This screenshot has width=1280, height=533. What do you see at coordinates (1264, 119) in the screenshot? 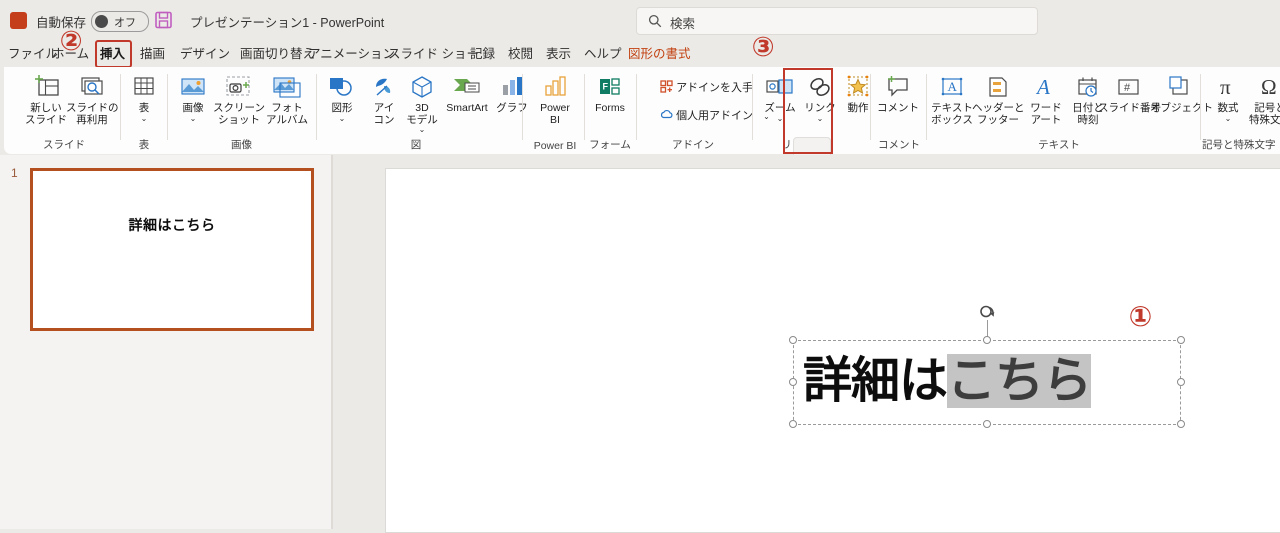
I see `symbol-label-2: 特殊文字` at bounding box center [1264, 119].